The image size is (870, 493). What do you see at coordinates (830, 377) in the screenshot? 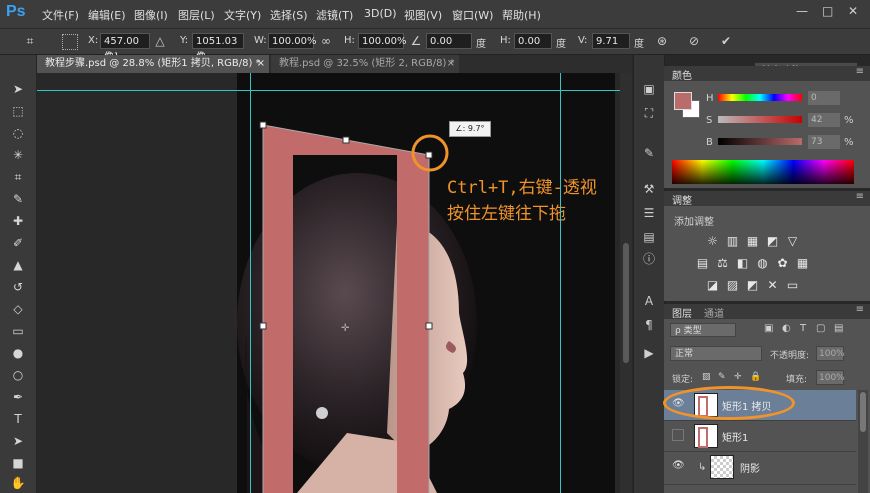
I see `fill-field: 100%` at bounding box center [830, 377].